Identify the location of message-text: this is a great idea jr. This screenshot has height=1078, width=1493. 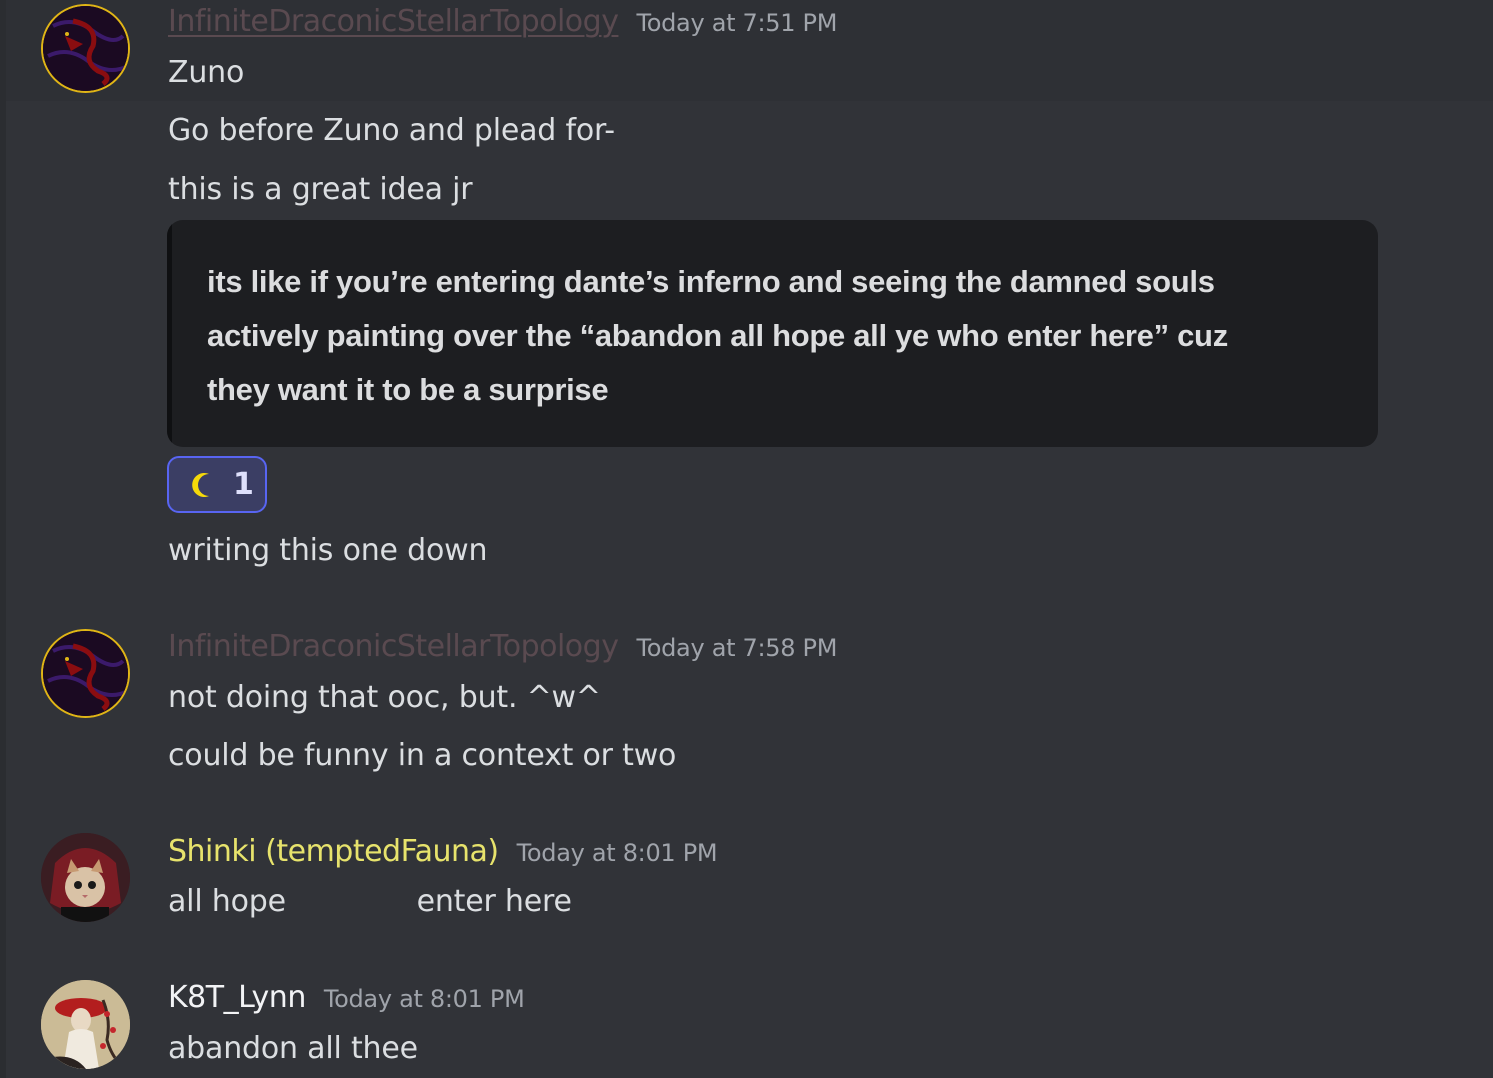
(320, 189).